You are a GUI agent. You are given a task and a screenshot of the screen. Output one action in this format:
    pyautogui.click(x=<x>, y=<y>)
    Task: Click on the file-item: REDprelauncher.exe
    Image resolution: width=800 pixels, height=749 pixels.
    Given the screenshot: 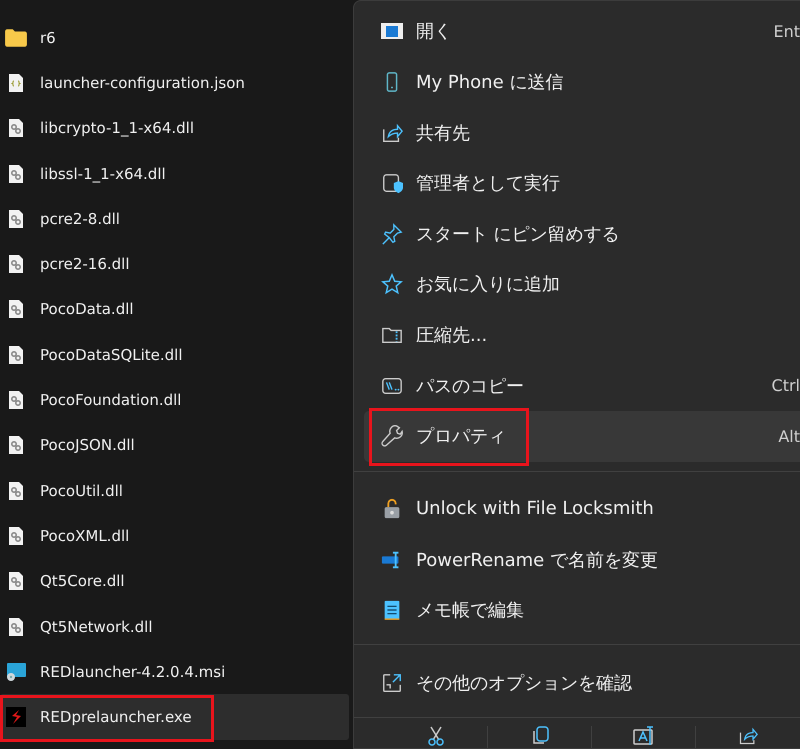 What is the action you would take?
    pyautogui.click(x=174, y=717)
    